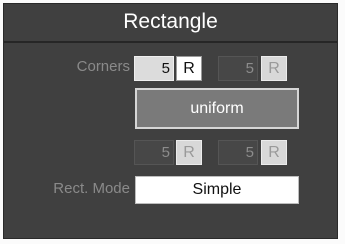  Describe the element at coordinates (189, 152) in the screenshot. I see `corner-bottom-left-r-button: R` at that location.